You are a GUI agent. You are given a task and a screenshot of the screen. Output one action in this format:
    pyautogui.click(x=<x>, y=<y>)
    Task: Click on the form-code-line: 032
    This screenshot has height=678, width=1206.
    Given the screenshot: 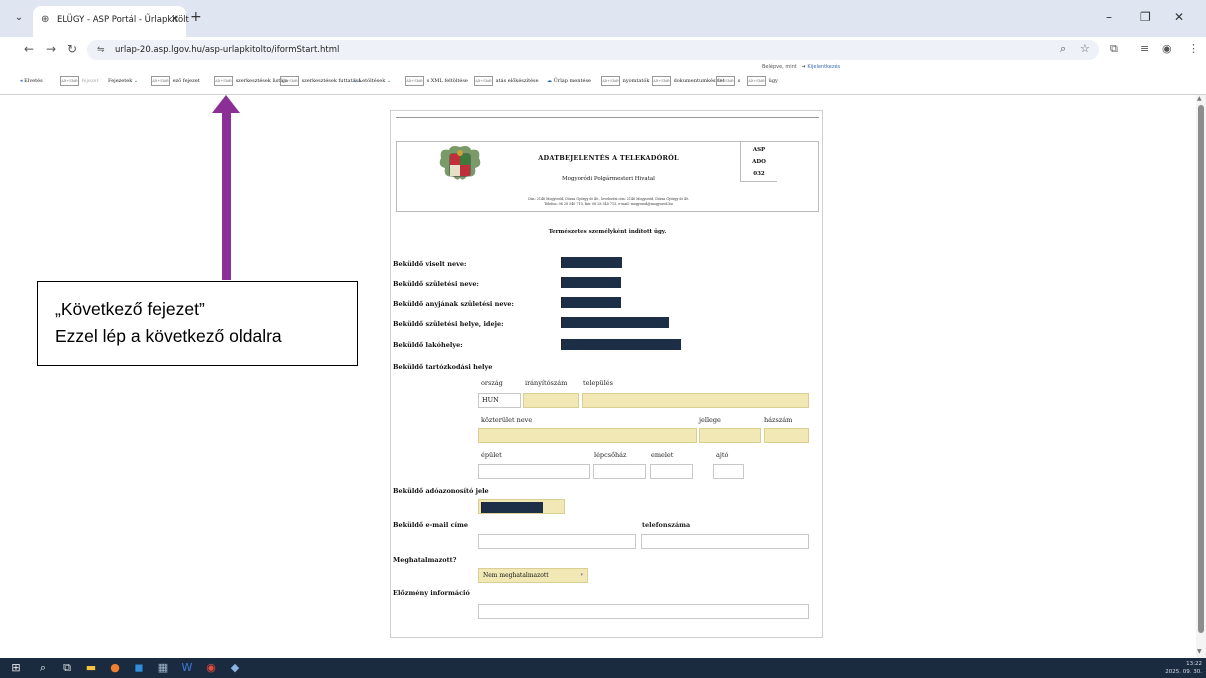 What is the action you would take?
    pyautogui.click(x=759, y=174)
    